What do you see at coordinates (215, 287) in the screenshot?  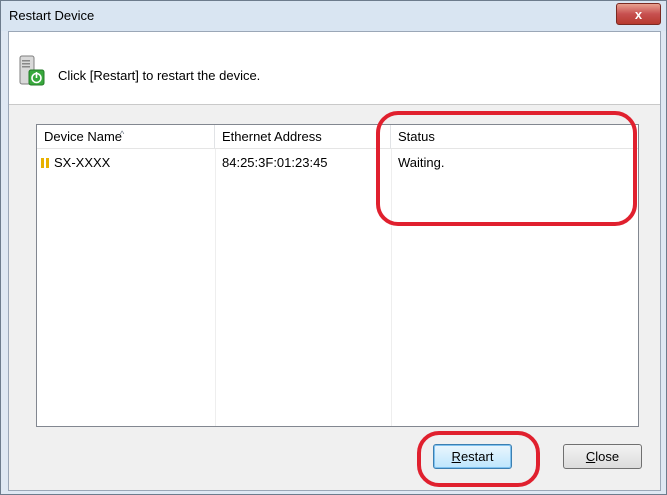 I see `column-divider` at bounding box center [215, 287].